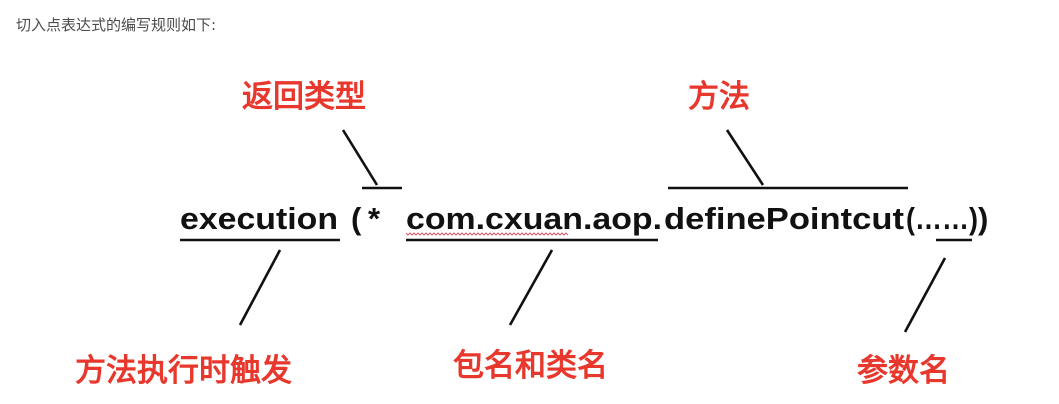 Image resolution: width=1059 pixels, height=404 pixels. I want to click on label-method: 方法, so click(719, 97).